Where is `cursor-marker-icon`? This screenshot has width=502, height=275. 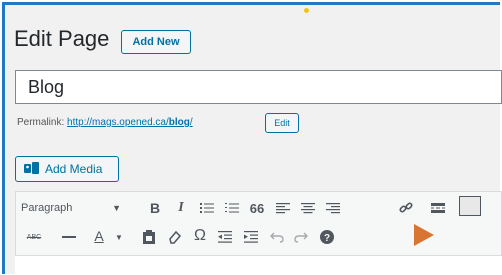 cursor-marker-icon is located at coordinates (424, 235).